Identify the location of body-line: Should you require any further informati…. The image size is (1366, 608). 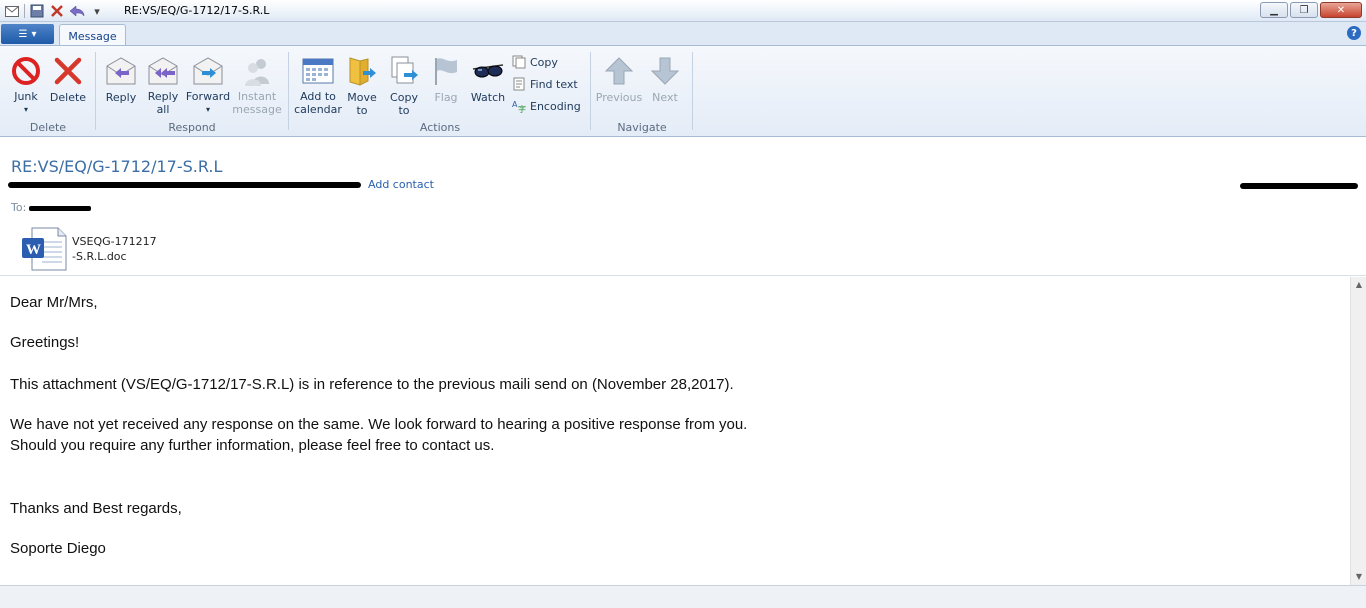
(252, 445).